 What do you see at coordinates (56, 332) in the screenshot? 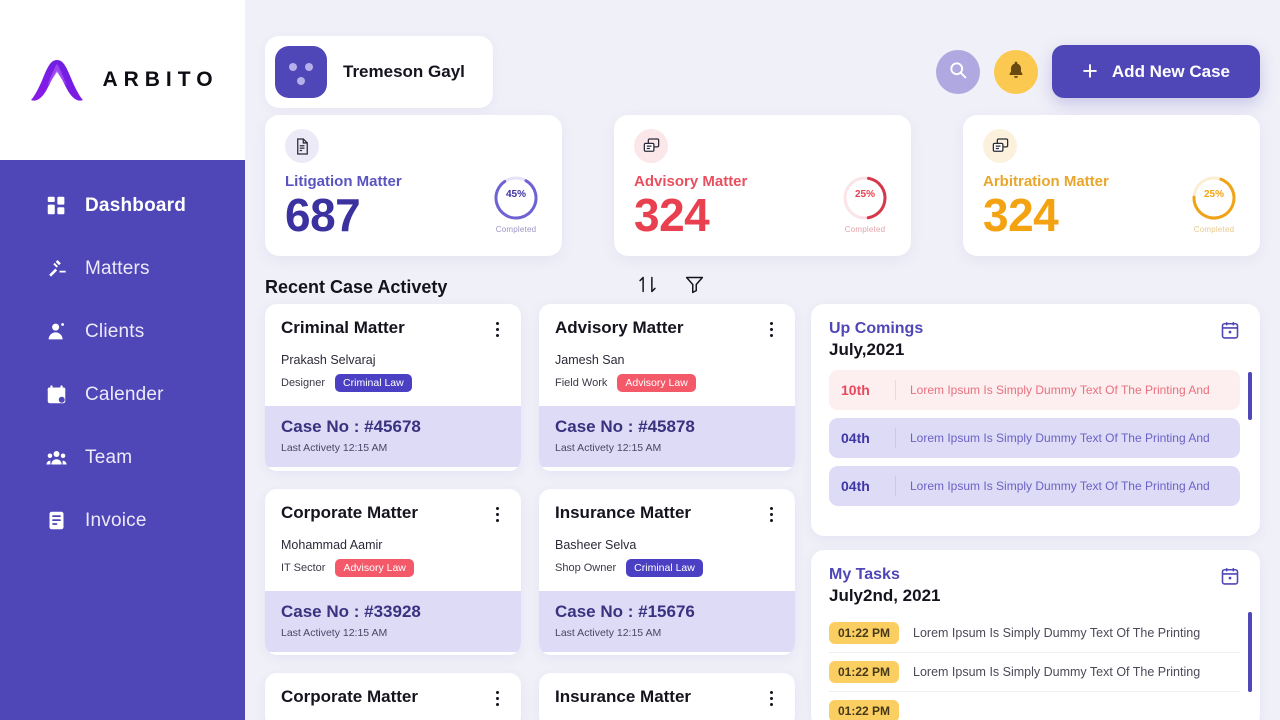
I see `client-person-icon` at bounding box center [56, 332].